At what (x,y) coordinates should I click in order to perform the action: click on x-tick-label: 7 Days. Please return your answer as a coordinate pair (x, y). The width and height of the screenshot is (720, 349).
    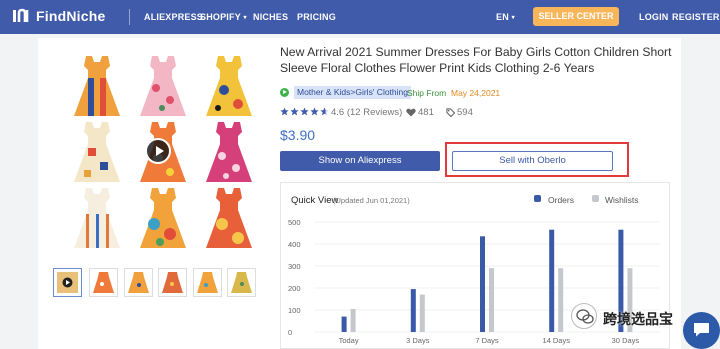
    Looking at the image, I should click on (487, 340).